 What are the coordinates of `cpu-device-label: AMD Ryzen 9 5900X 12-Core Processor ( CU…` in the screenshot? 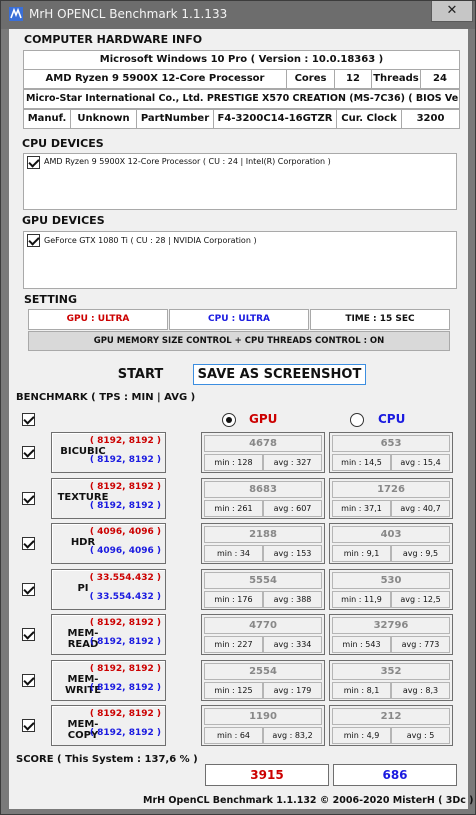 It's located at (187, 161).